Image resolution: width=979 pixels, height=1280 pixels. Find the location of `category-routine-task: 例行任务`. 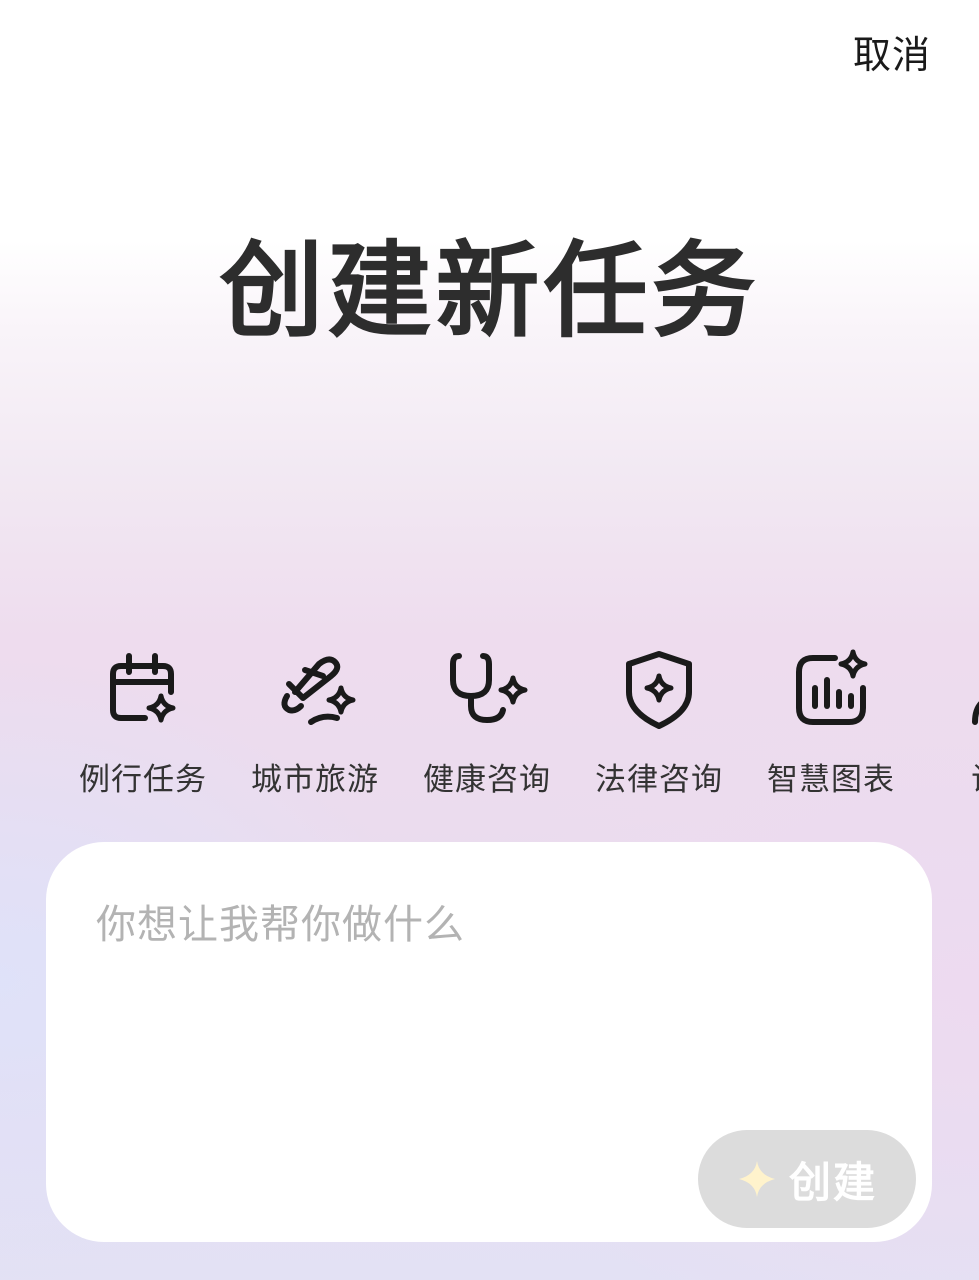

category-routine-task: 例行任务 is located at coordinates (143, 723).